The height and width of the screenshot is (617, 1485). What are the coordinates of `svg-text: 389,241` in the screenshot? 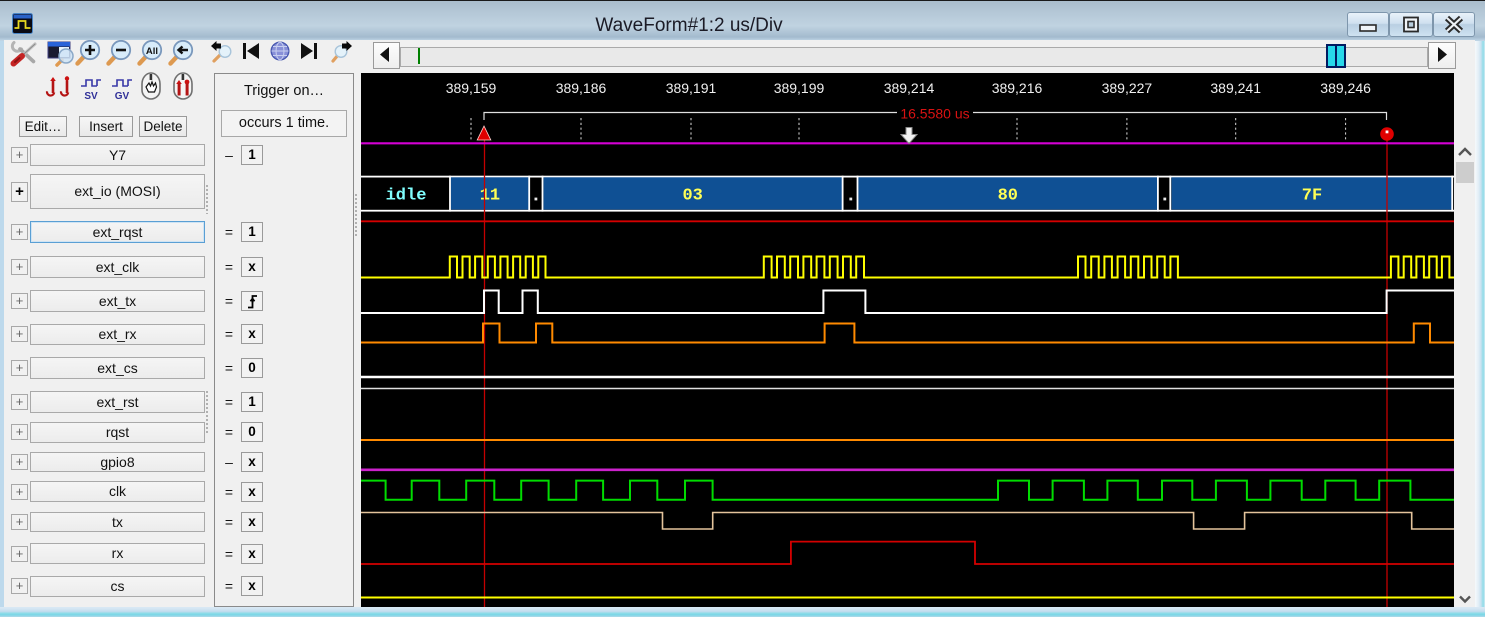 It's located at (1235, 88).